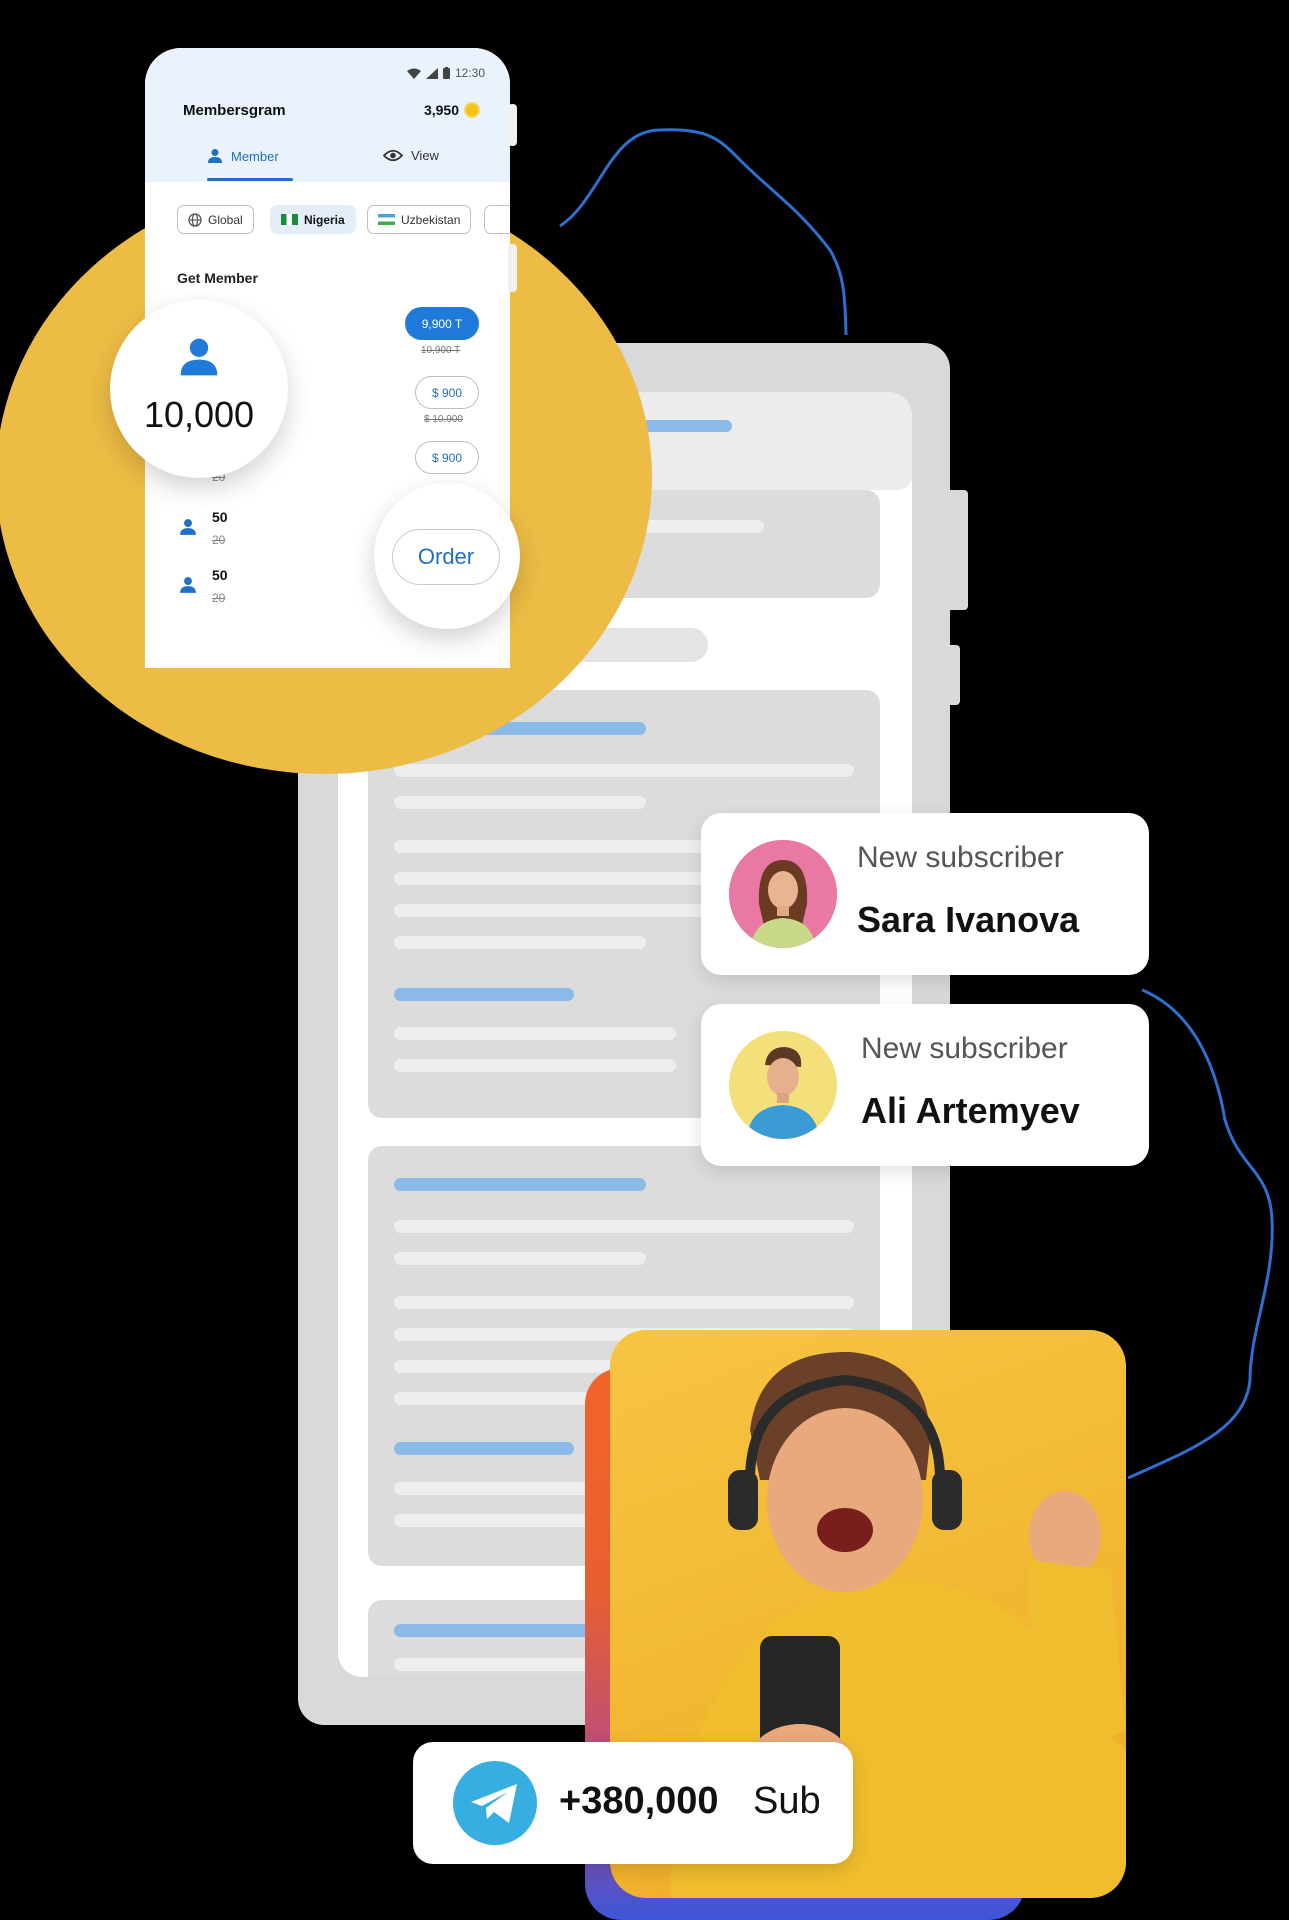  Describe the element at coordinates (199, 414) in the screenshot. I see `member-count-value: 10,000` at that location.